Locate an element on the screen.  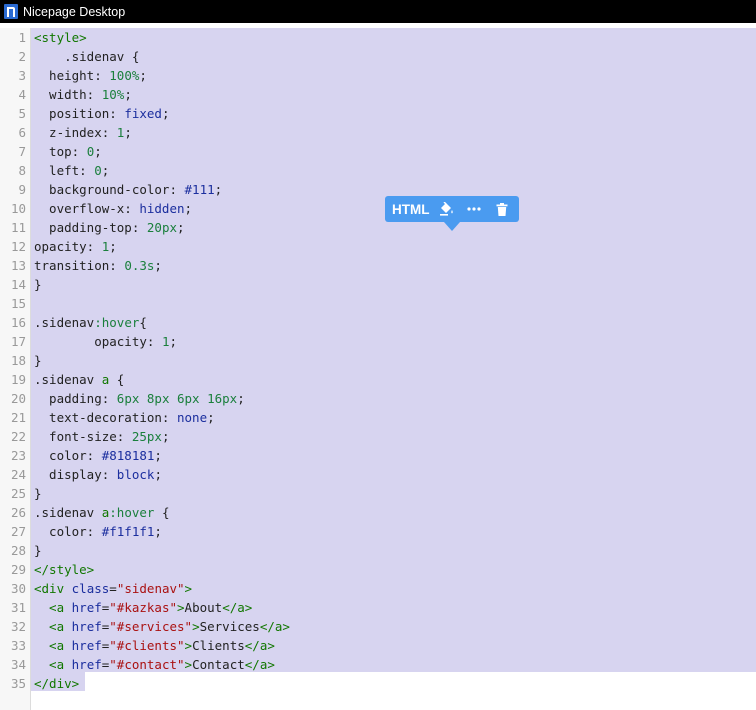
code-line: 34 <a href="#contact">Contact</a> is located at coordinates (378, 664).